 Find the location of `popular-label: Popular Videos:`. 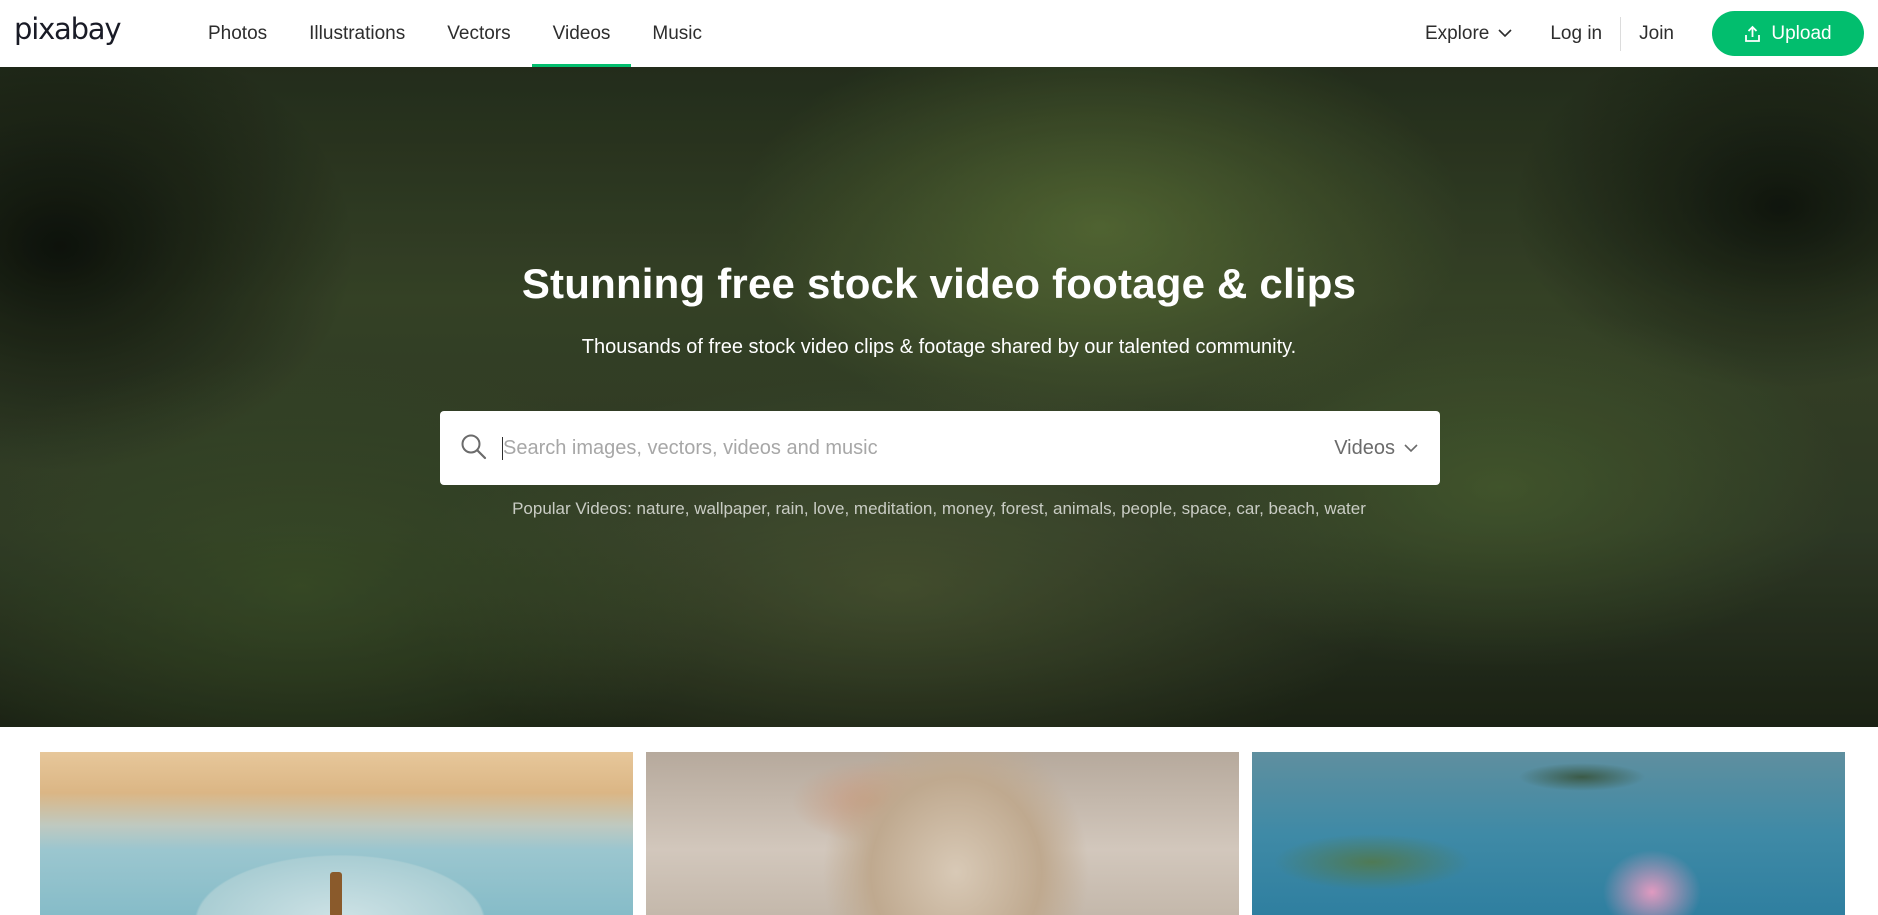

popular-label: Popular Videos: is located at coordinates (572, 508).